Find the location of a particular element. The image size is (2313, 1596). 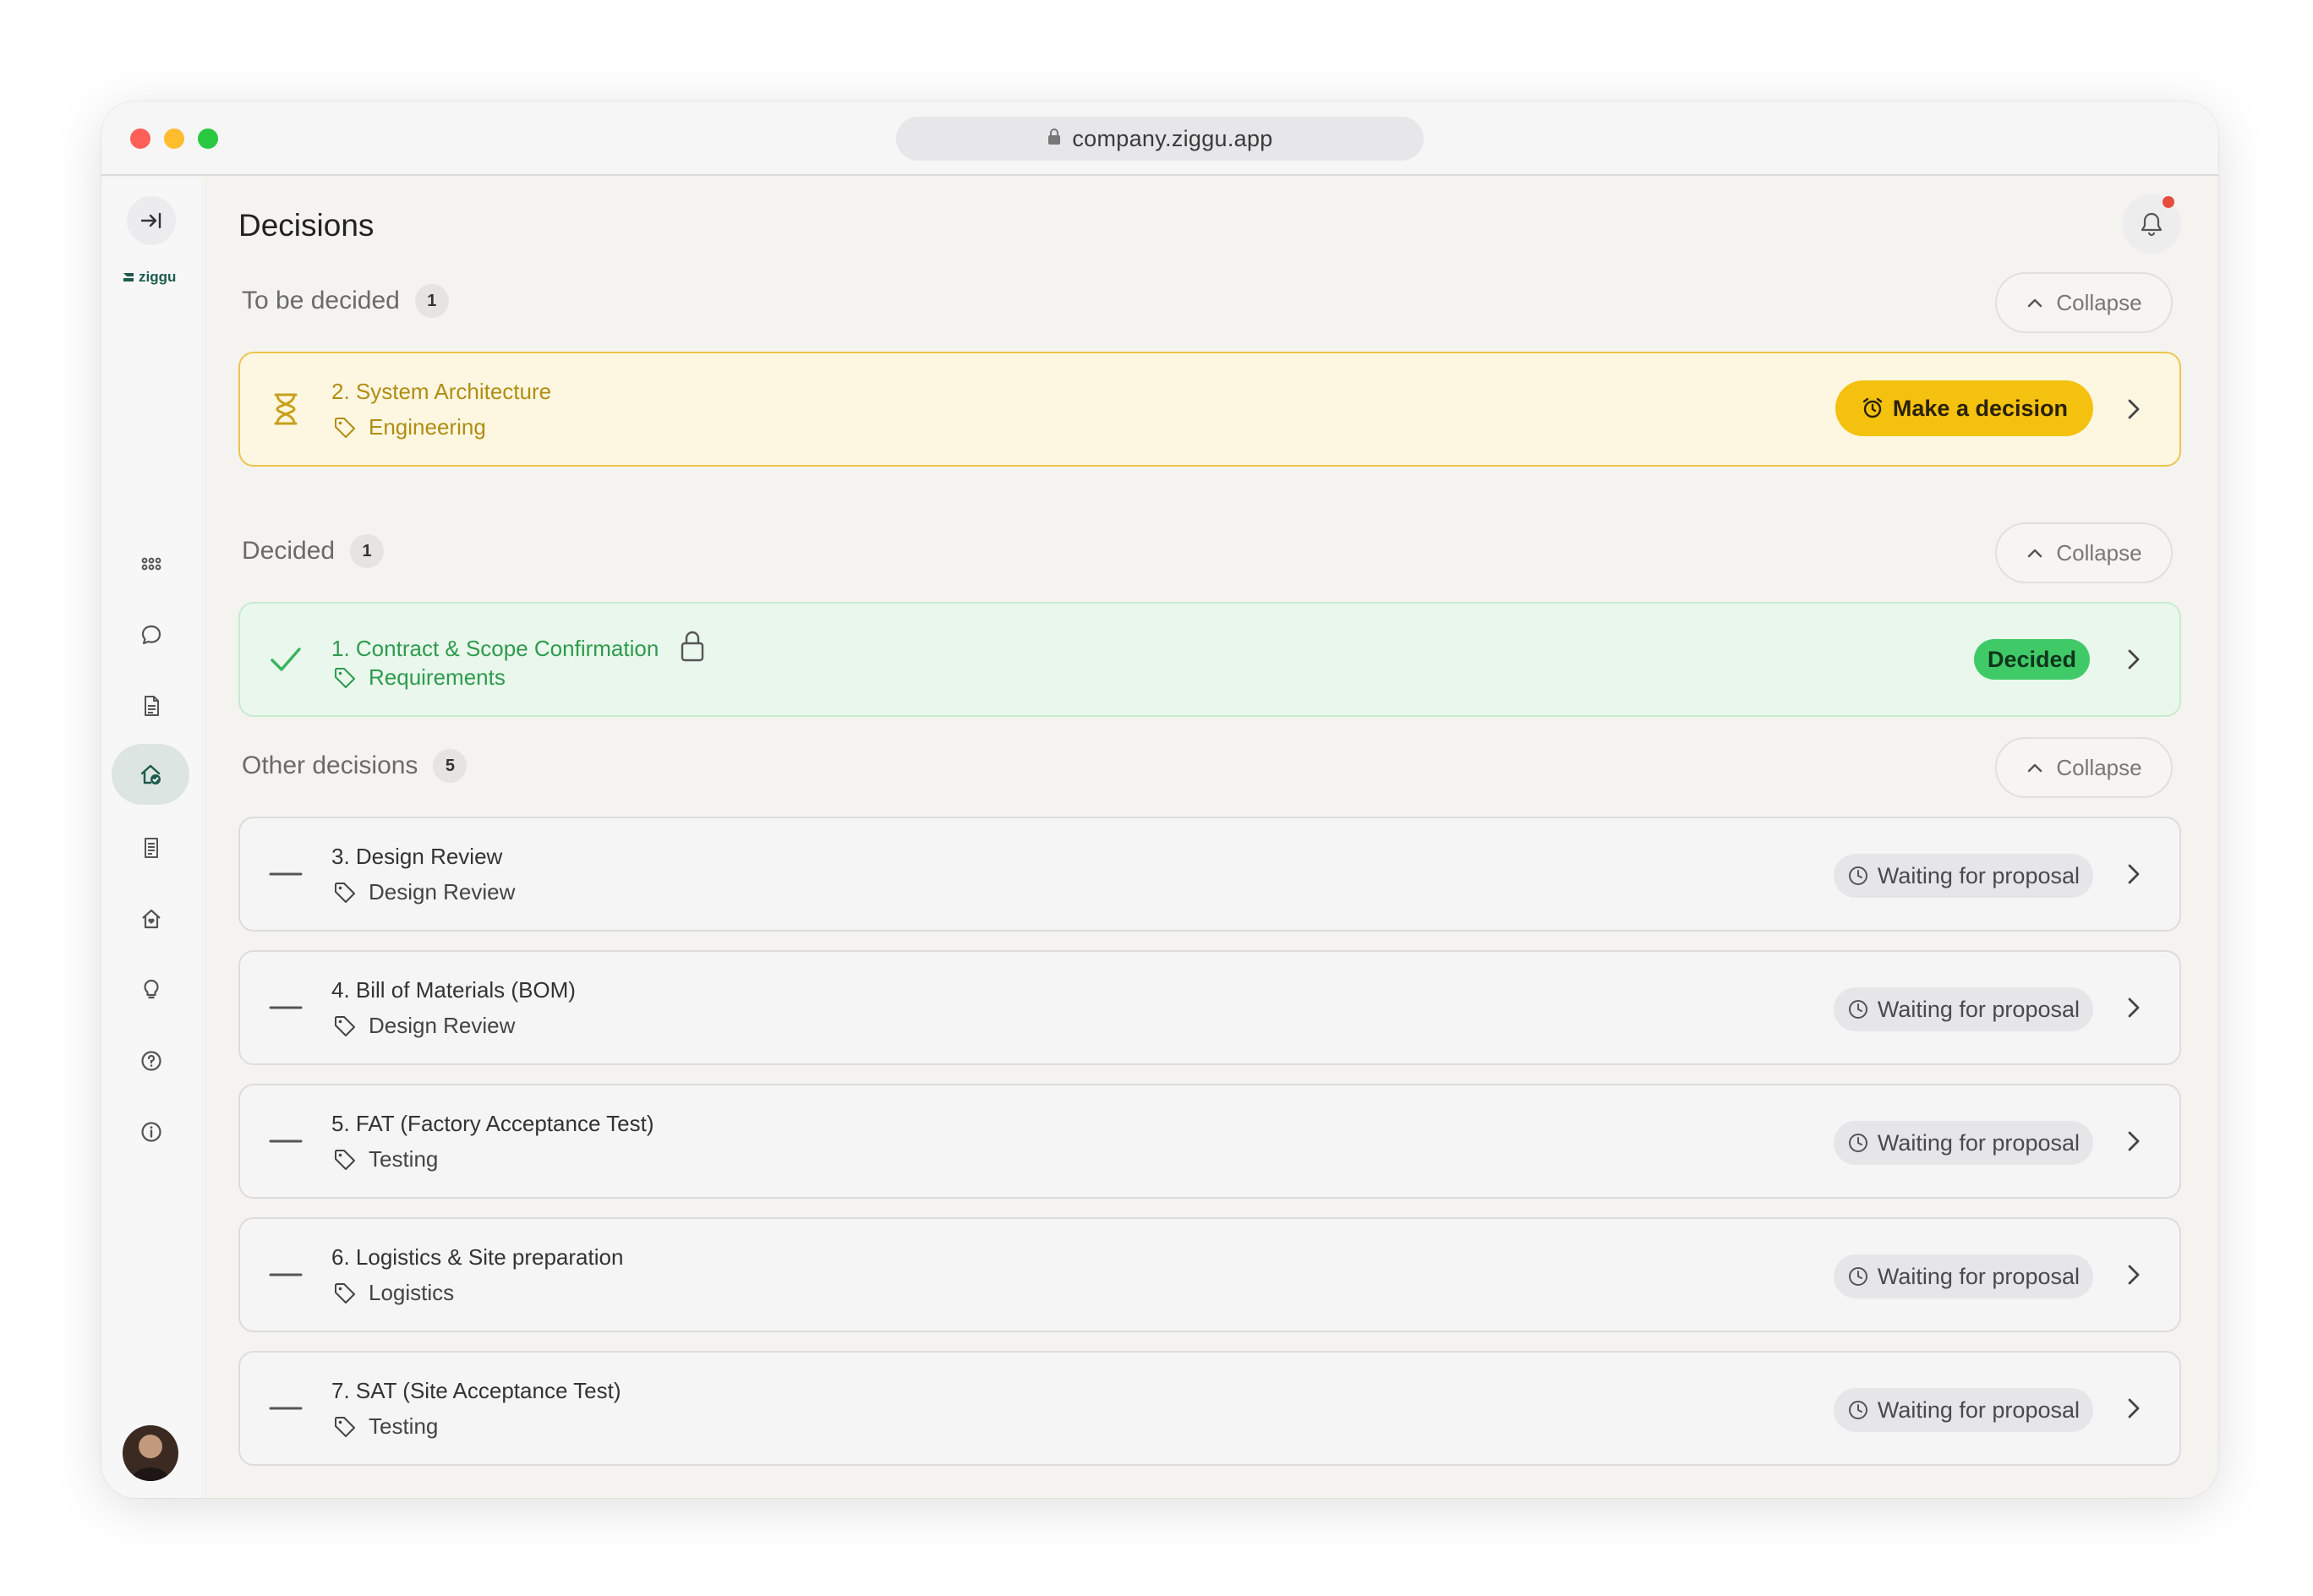

collapse-decided-button: Collapse is located at coordinates (2084, 552).